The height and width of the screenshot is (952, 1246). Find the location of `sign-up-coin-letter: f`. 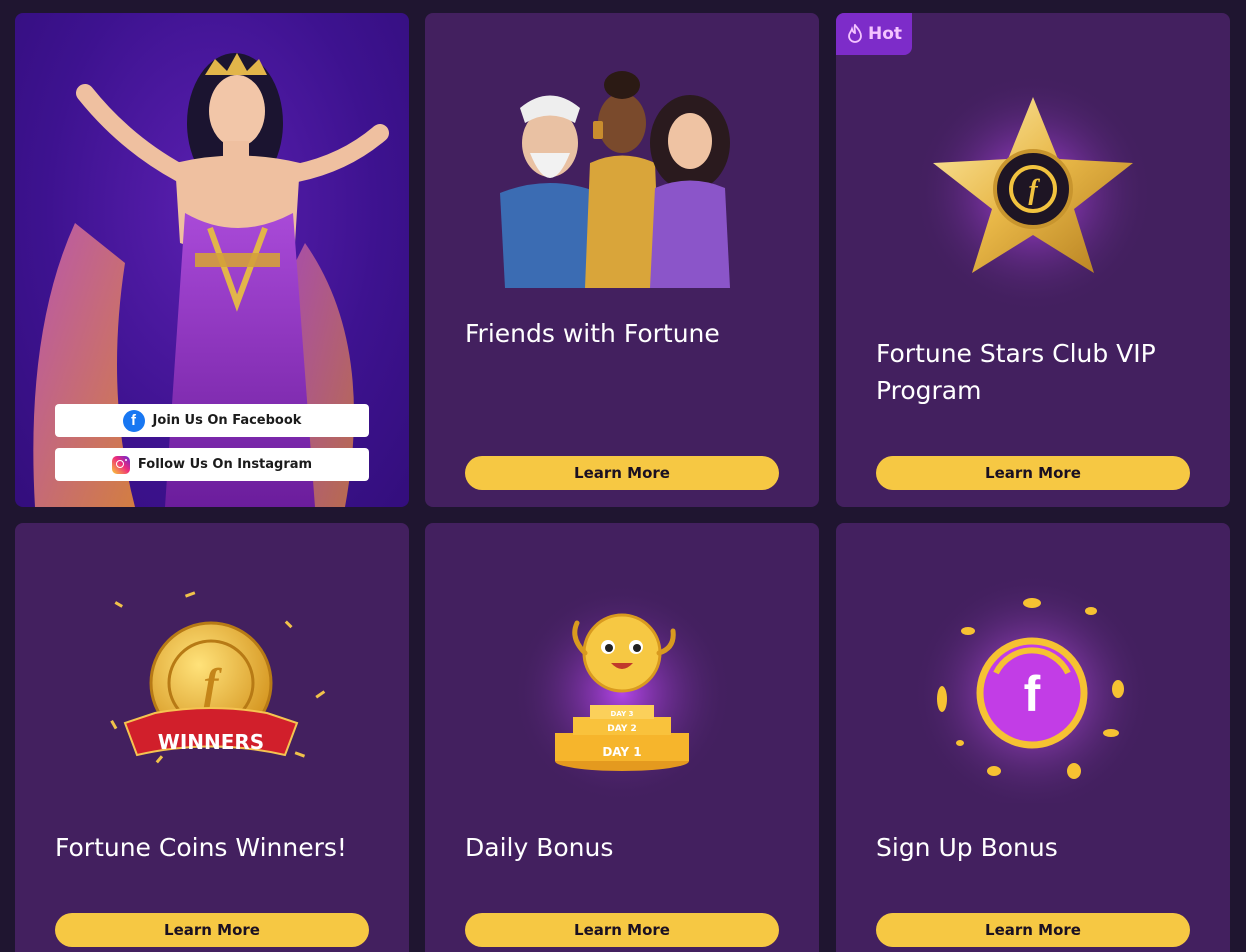

sign-up-coin-letter: f is located at coordinates (1032, 694).